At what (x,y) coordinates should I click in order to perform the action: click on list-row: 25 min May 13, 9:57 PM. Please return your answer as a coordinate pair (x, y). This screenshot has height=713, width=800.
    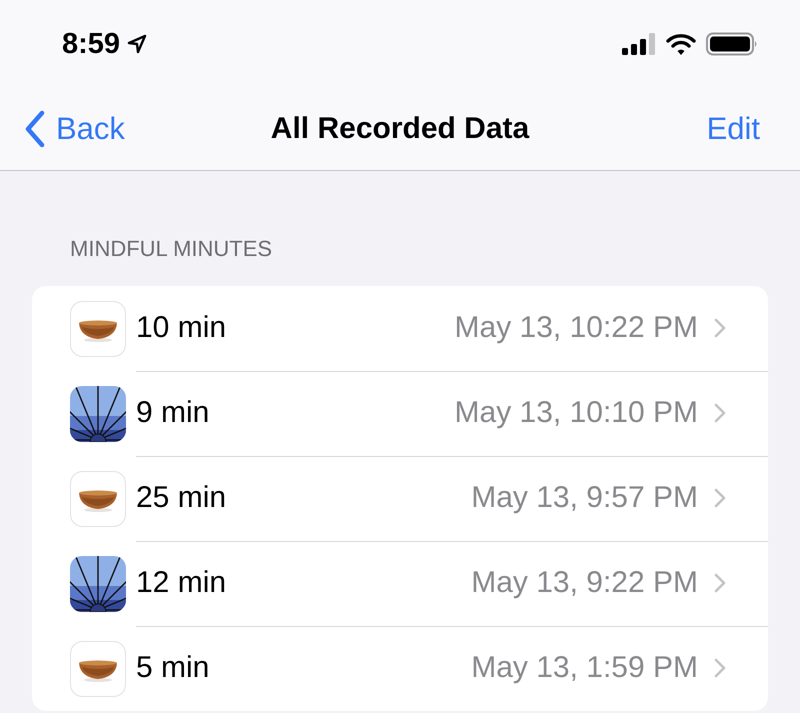
    Looking at the image, I should click on (400, 498).